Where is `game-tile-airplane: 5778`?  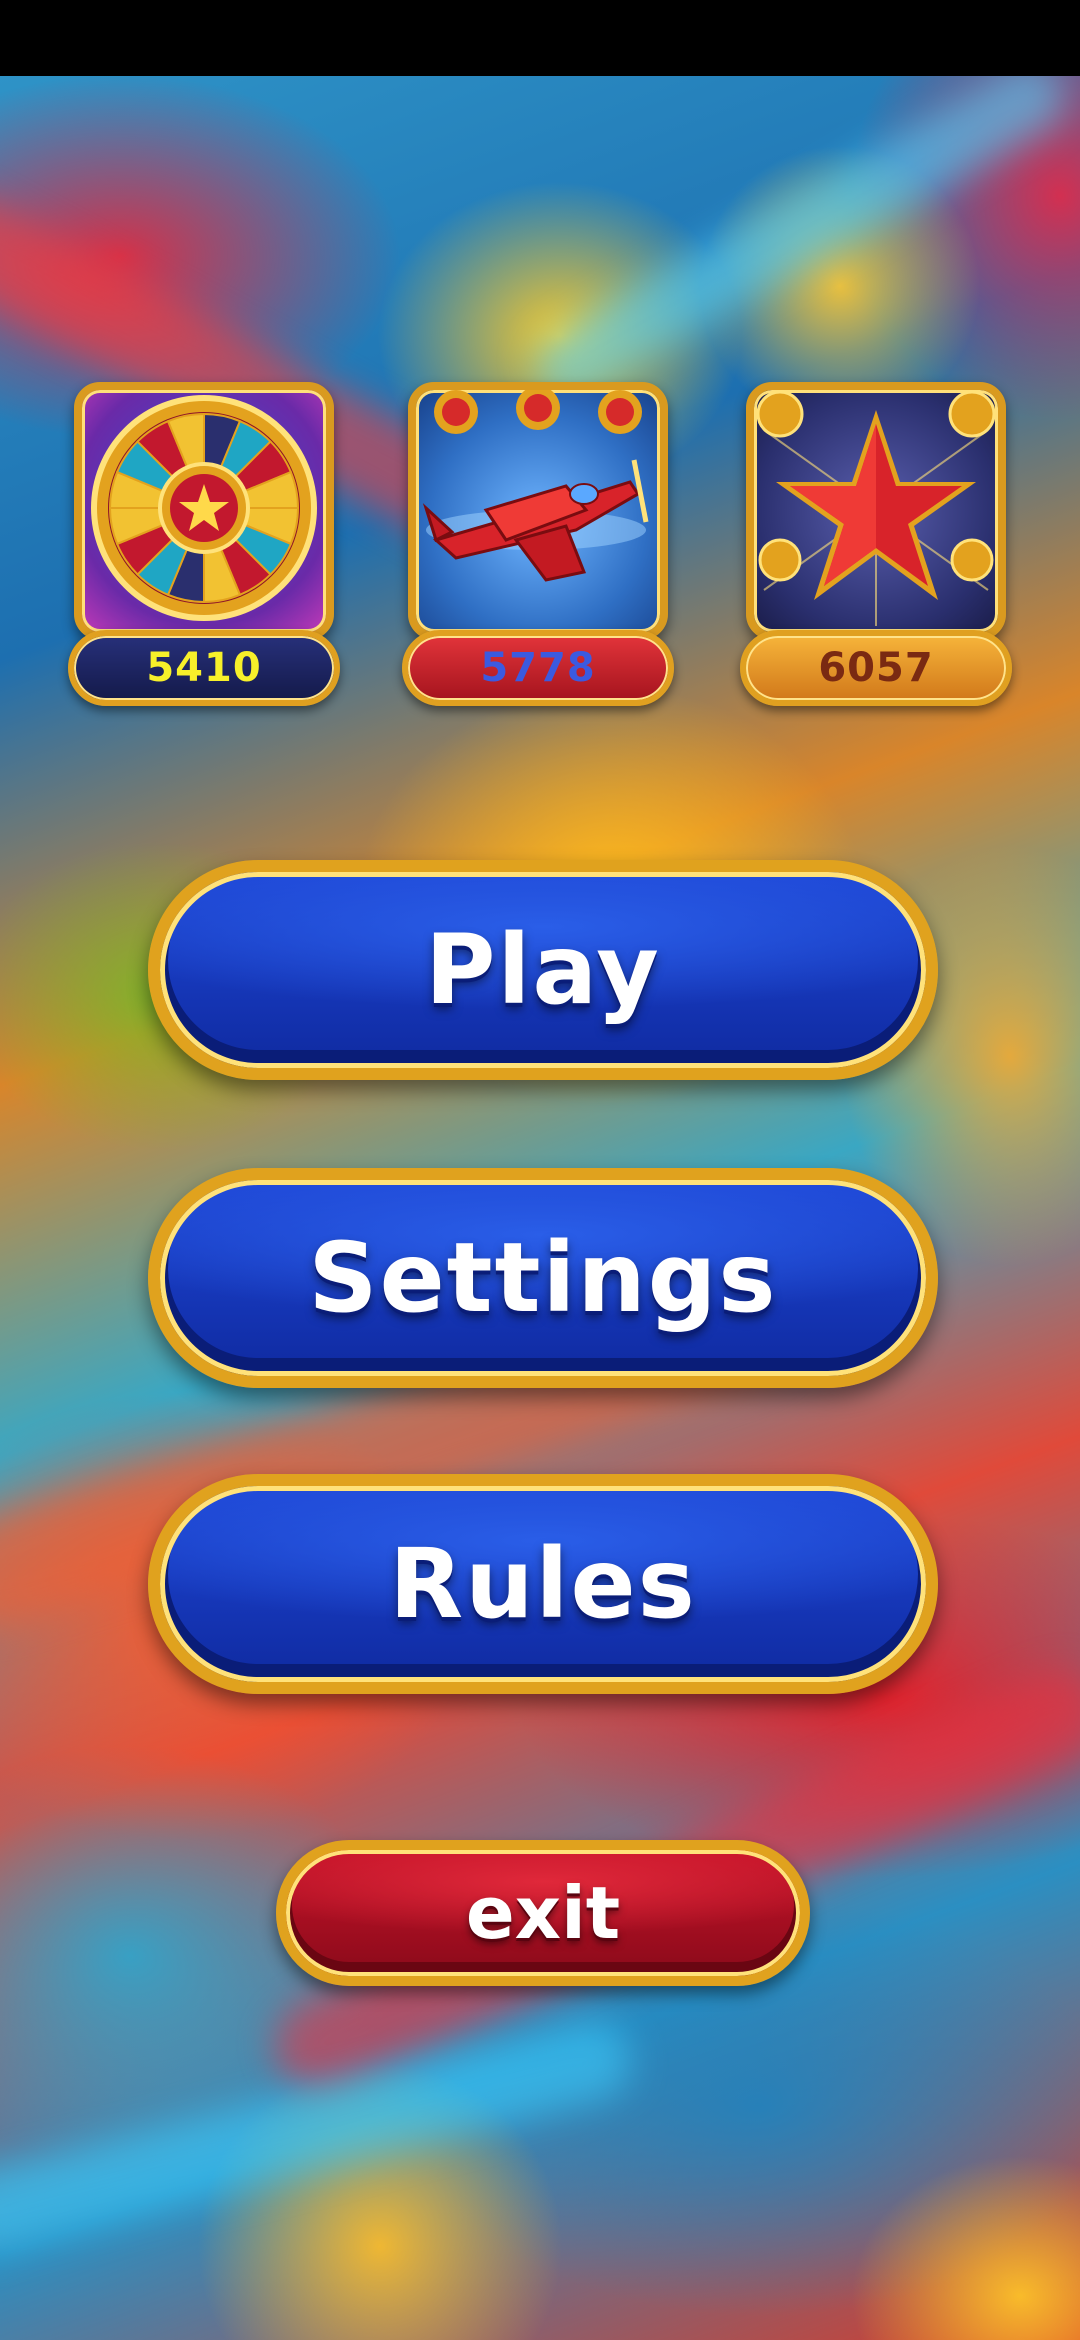 game-tile-airplane: 5778 is located at coordinates (538, 546).